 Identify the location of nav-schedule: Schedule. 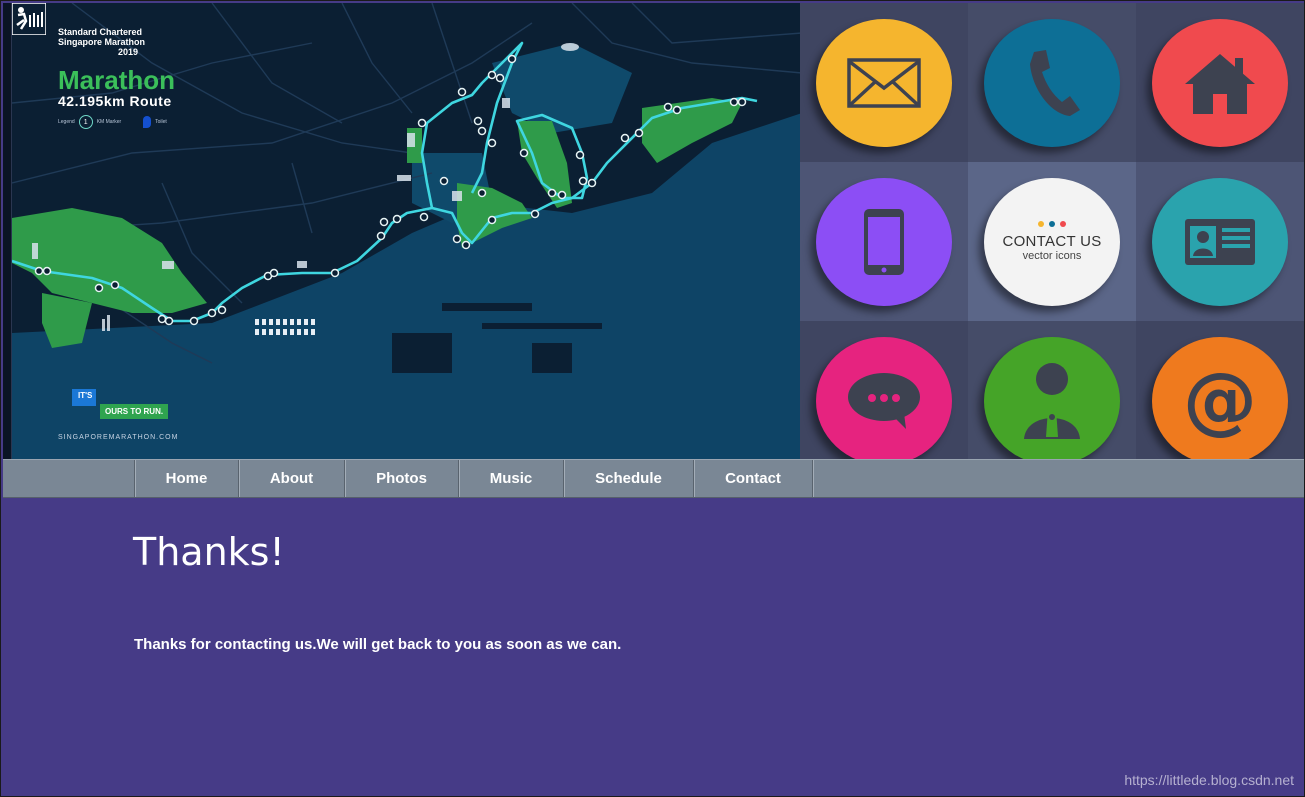
(629, 478).